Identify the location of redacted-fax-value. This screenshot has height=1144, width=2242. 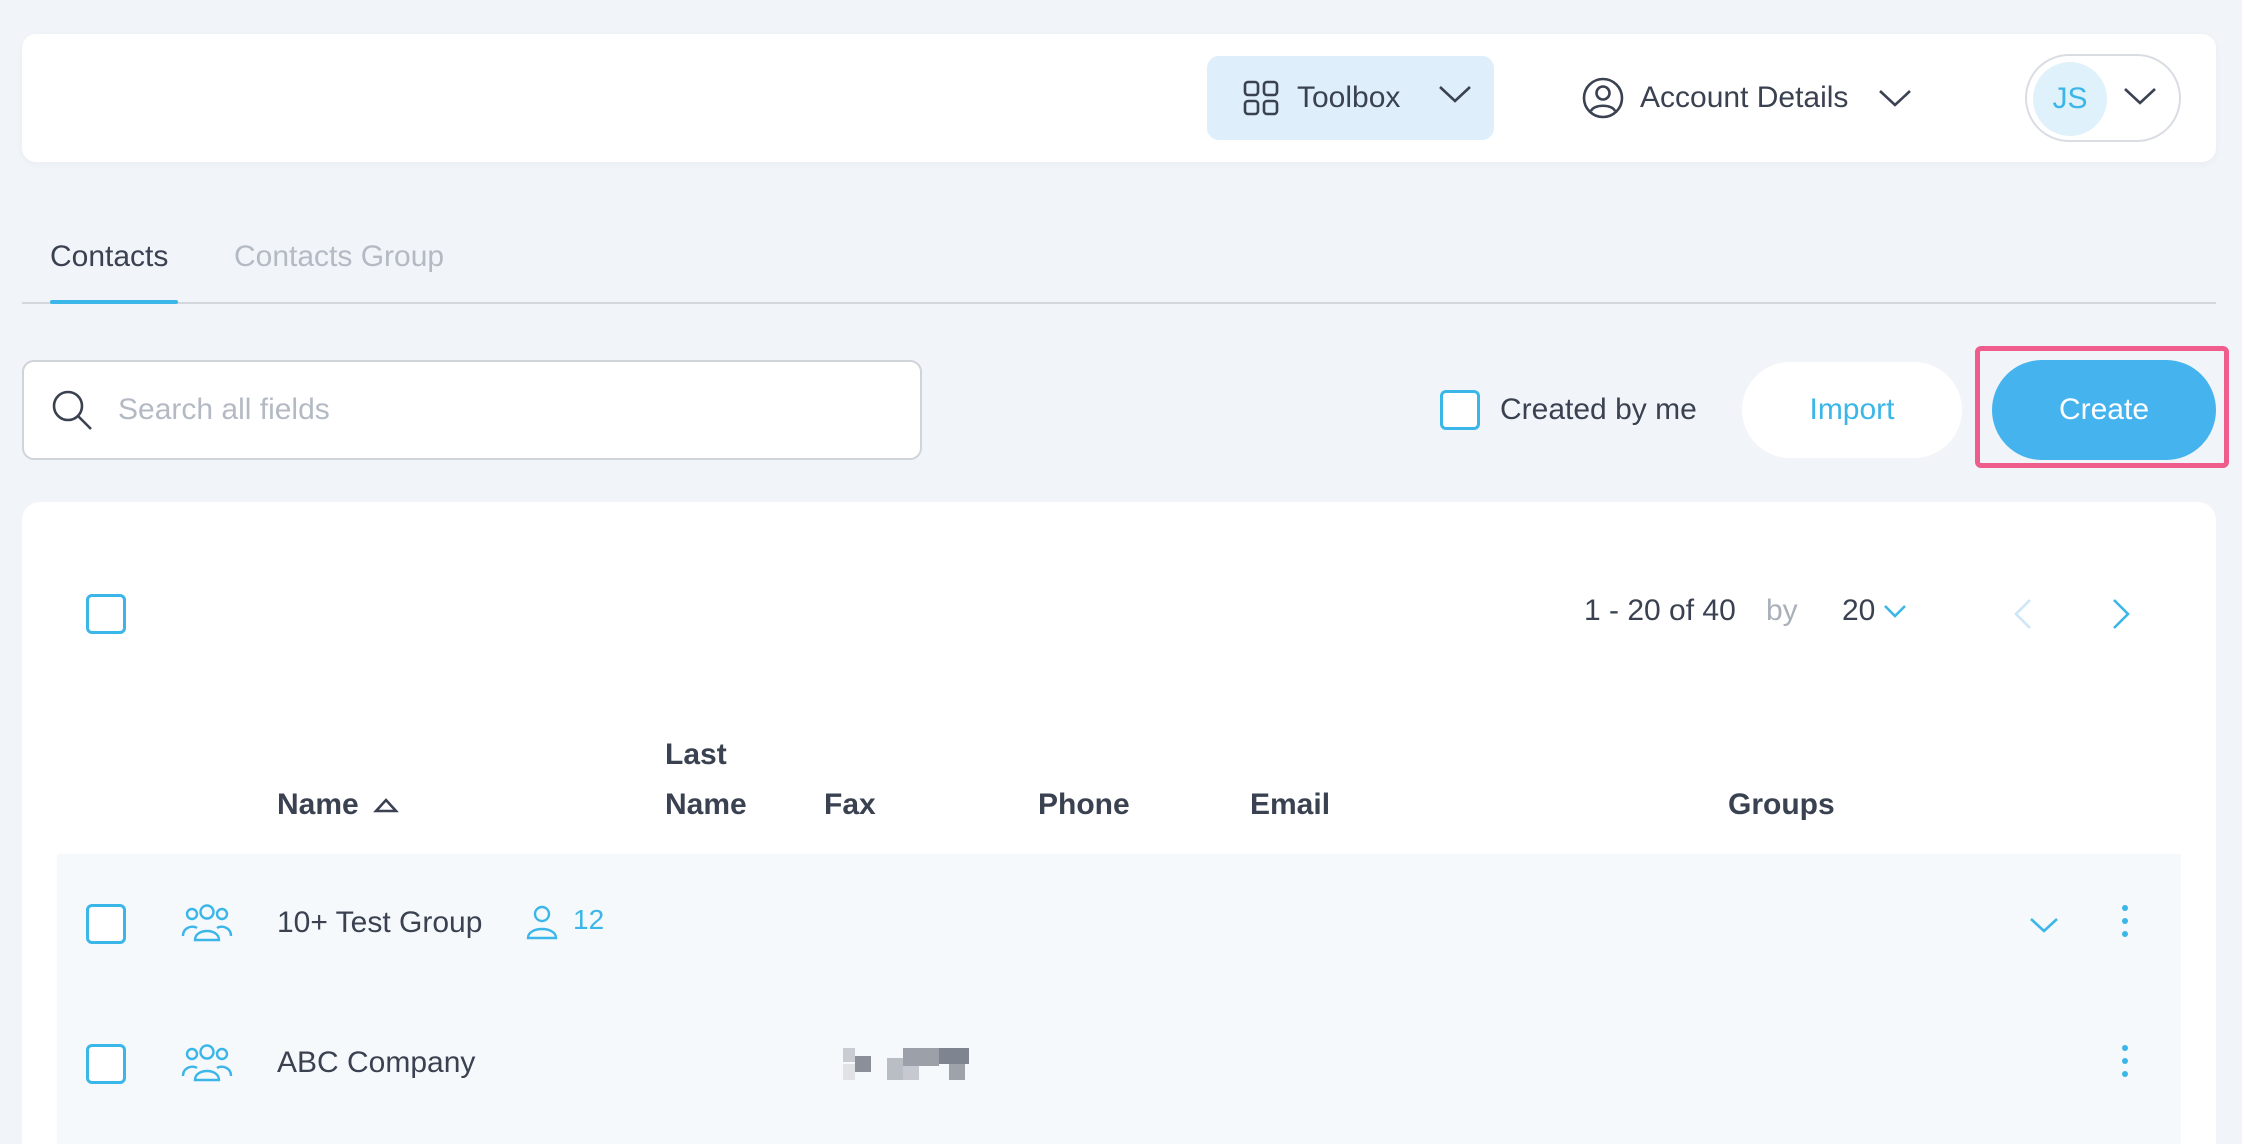
(906, 1064).